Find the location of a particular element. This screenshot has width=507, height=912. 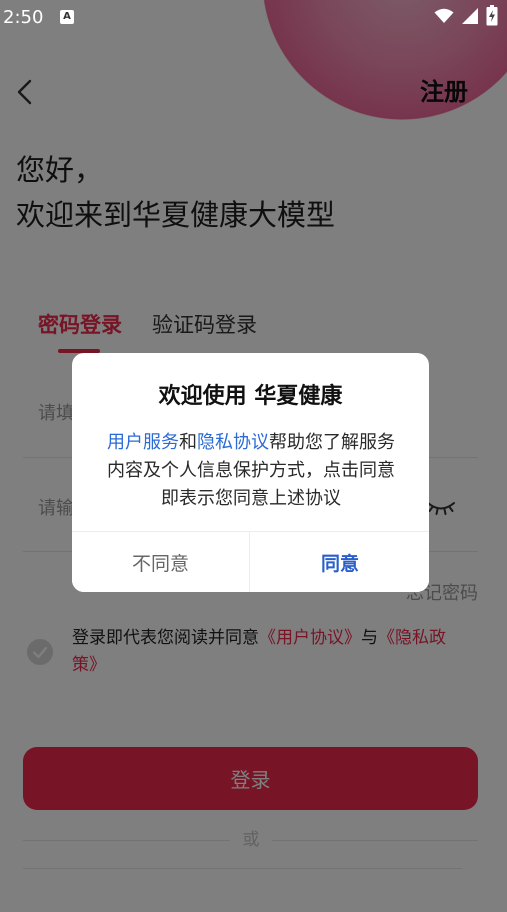

agree-button: 同意 is located at coordinates (340, 562).